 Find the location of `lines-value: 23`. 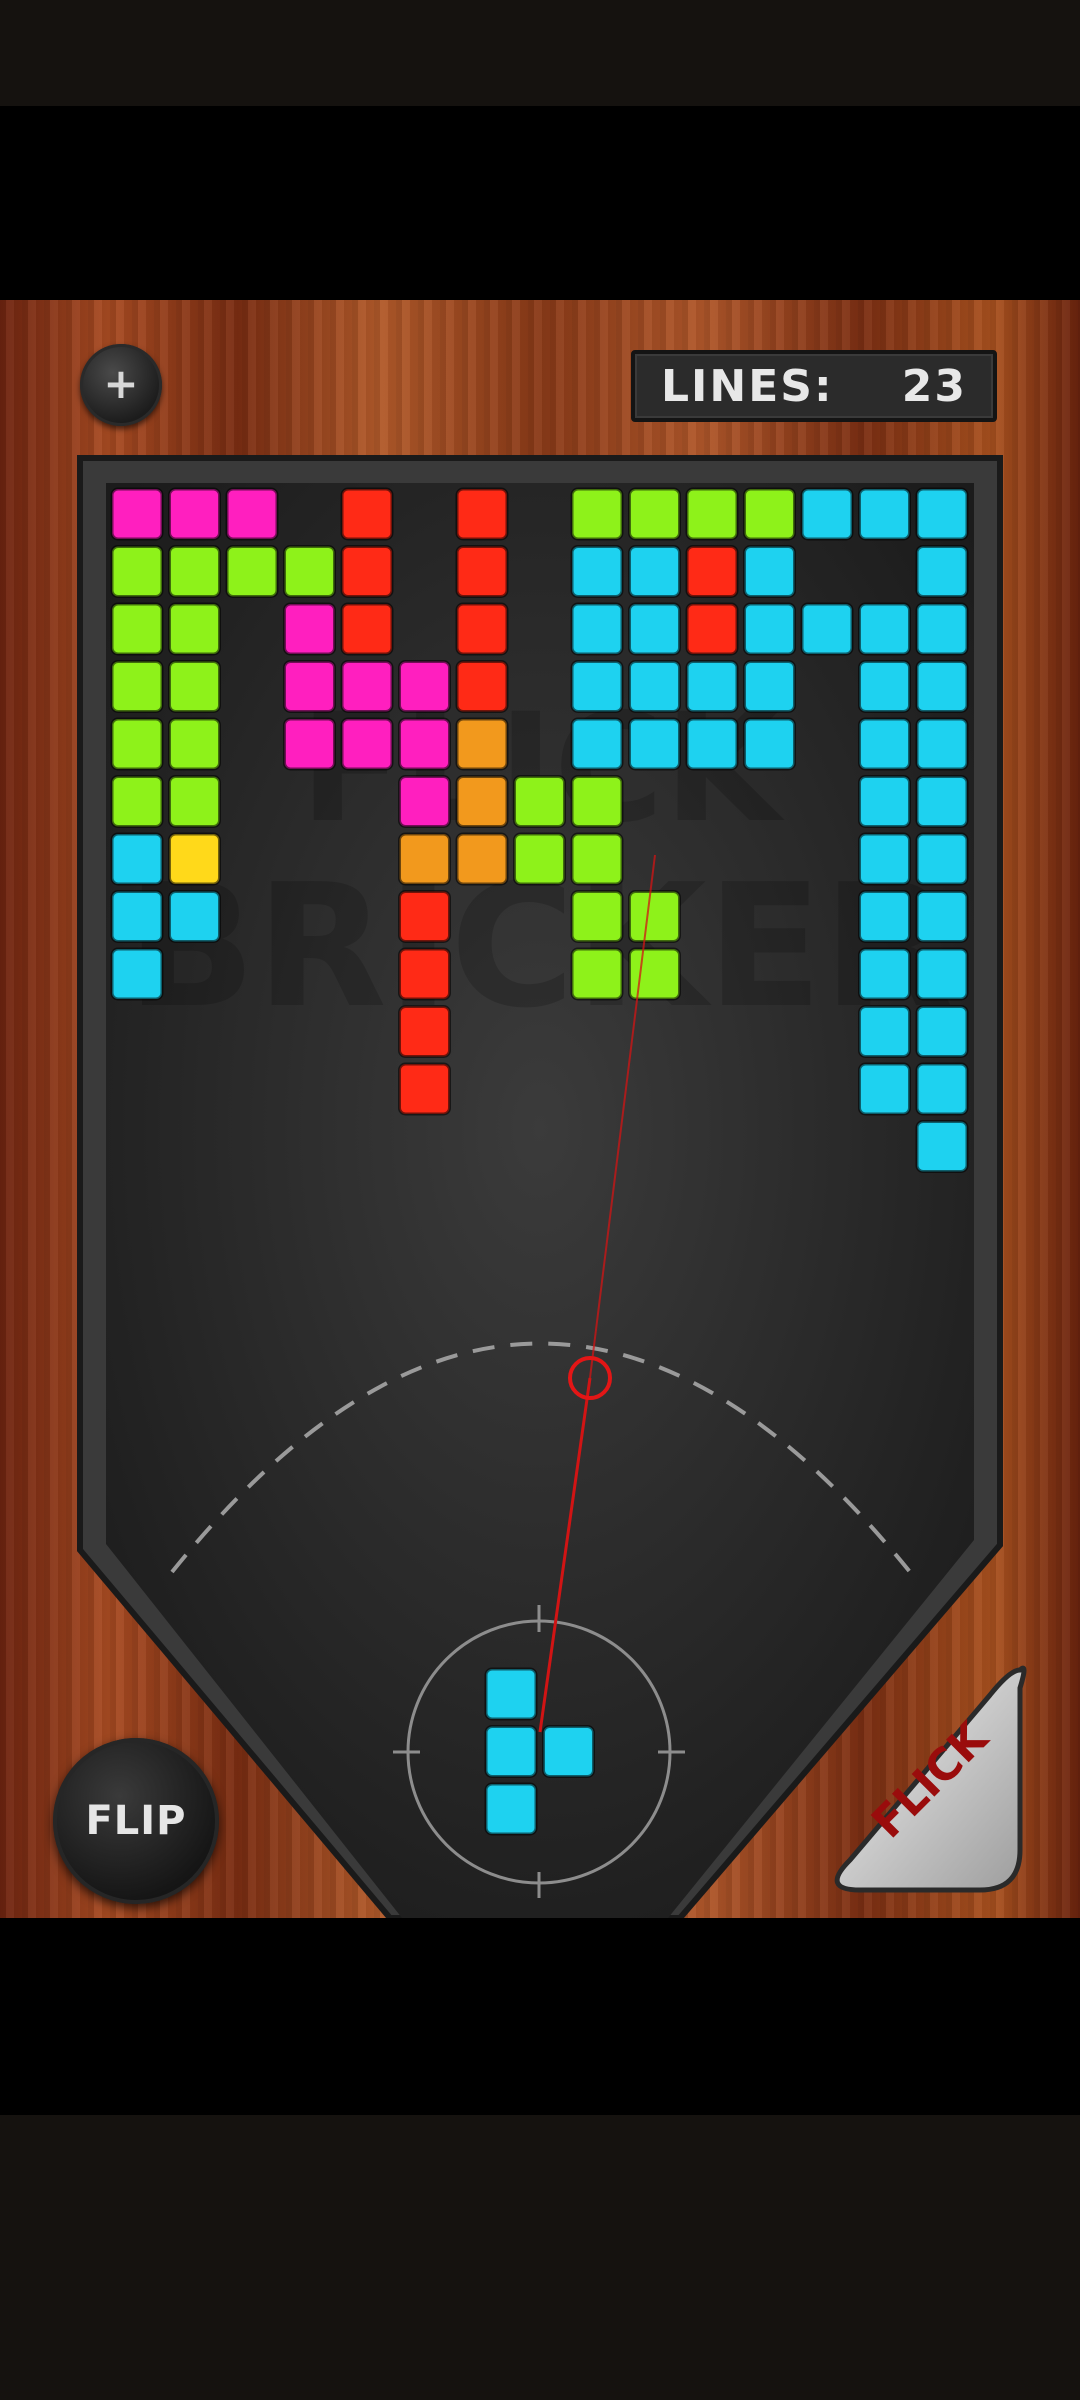

lines-value: 23 is located at coordinates (934, 386).